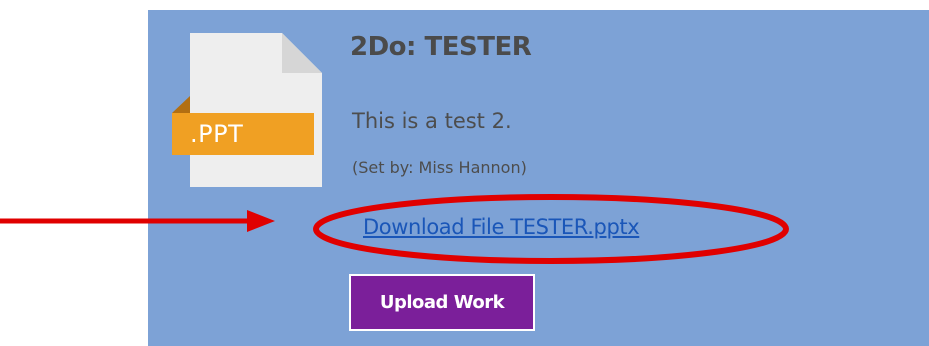  I want to click on assignment-title: 2Do: TESTER, so click(441, 47).